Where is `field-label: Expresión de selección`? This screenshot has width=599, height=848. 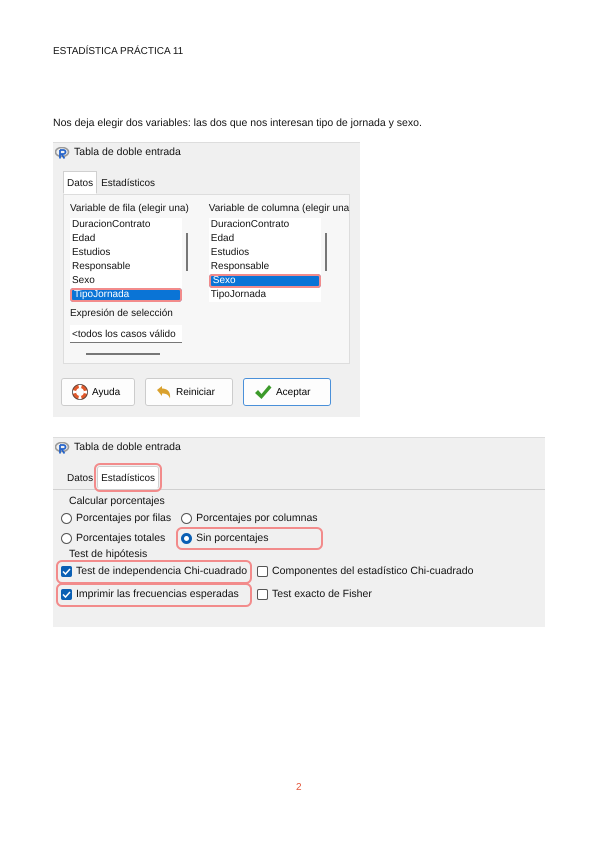 field-label: Expresión de selección is located at coordinates (122, 314).